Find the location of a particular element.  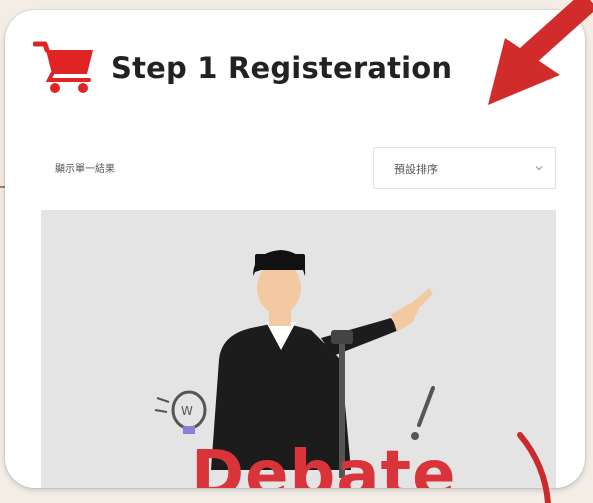

shopping-cart-icon is located at coordinates (63, 67).